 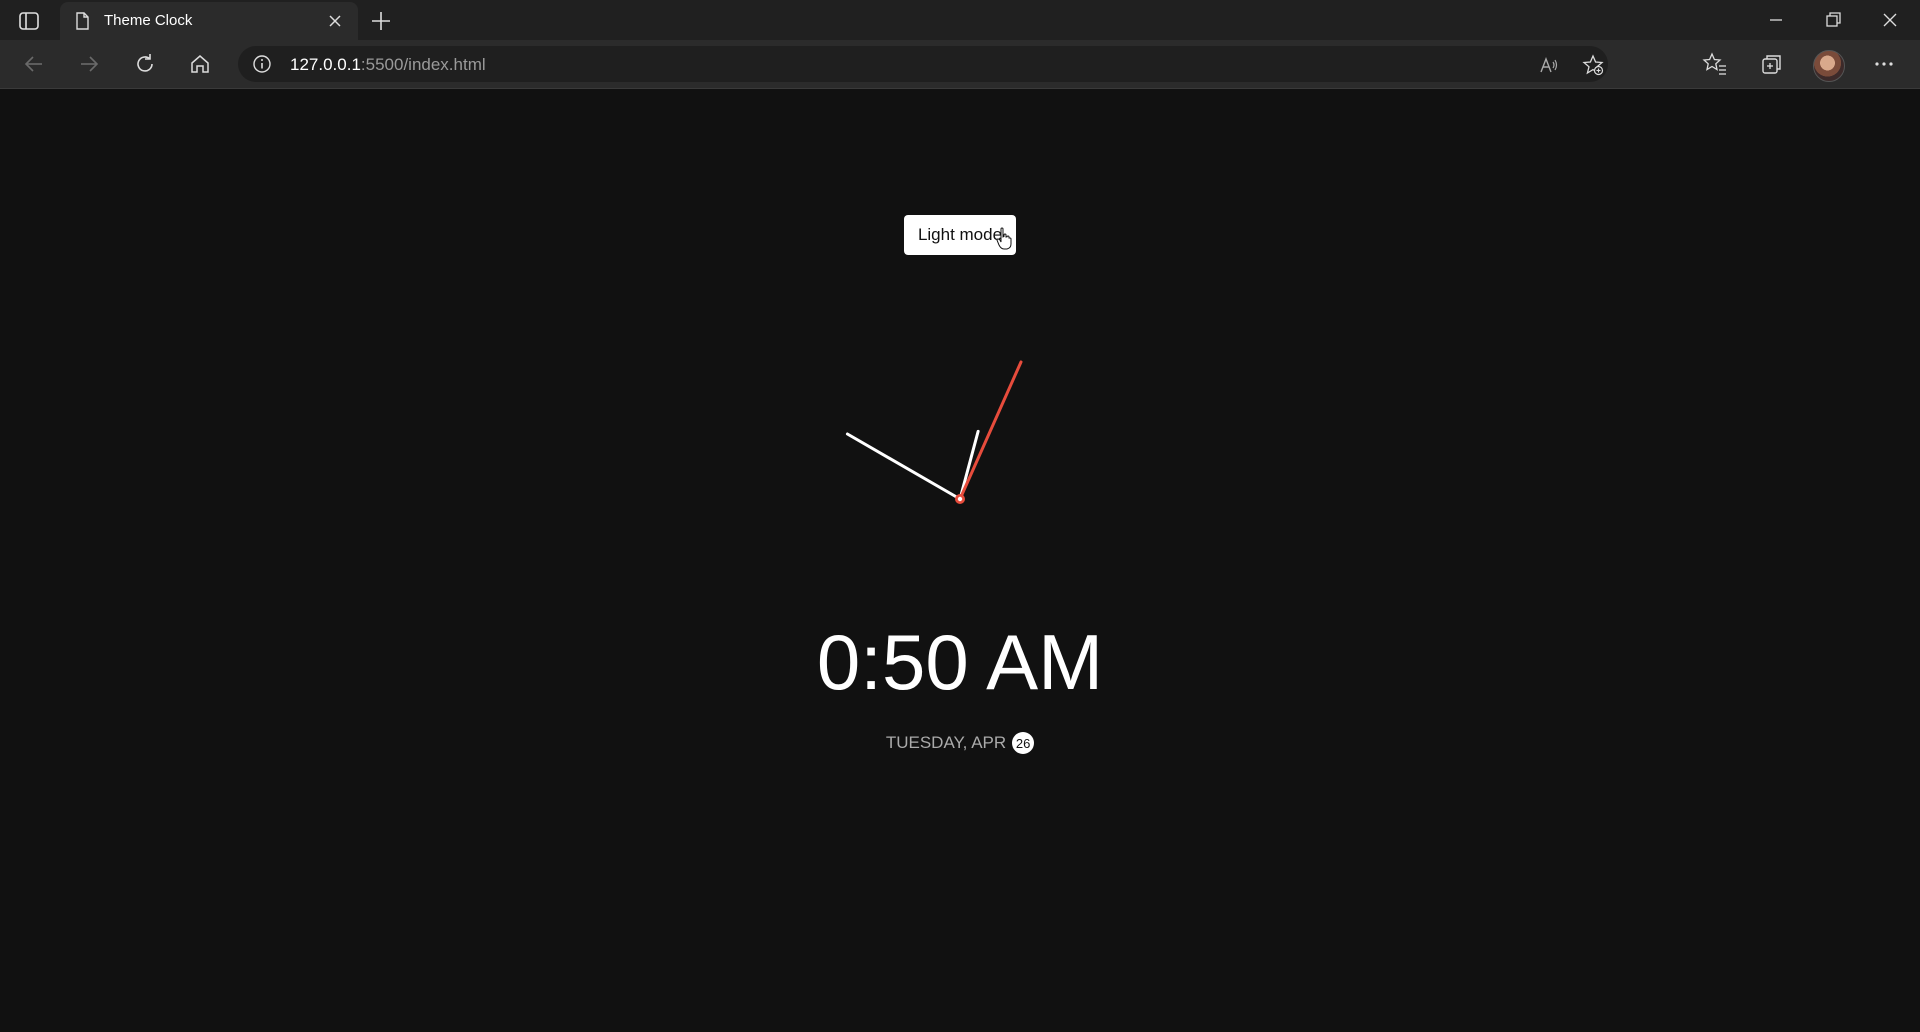 I want to click on url-path: :5500/index.html, so click(x=423, y=64).